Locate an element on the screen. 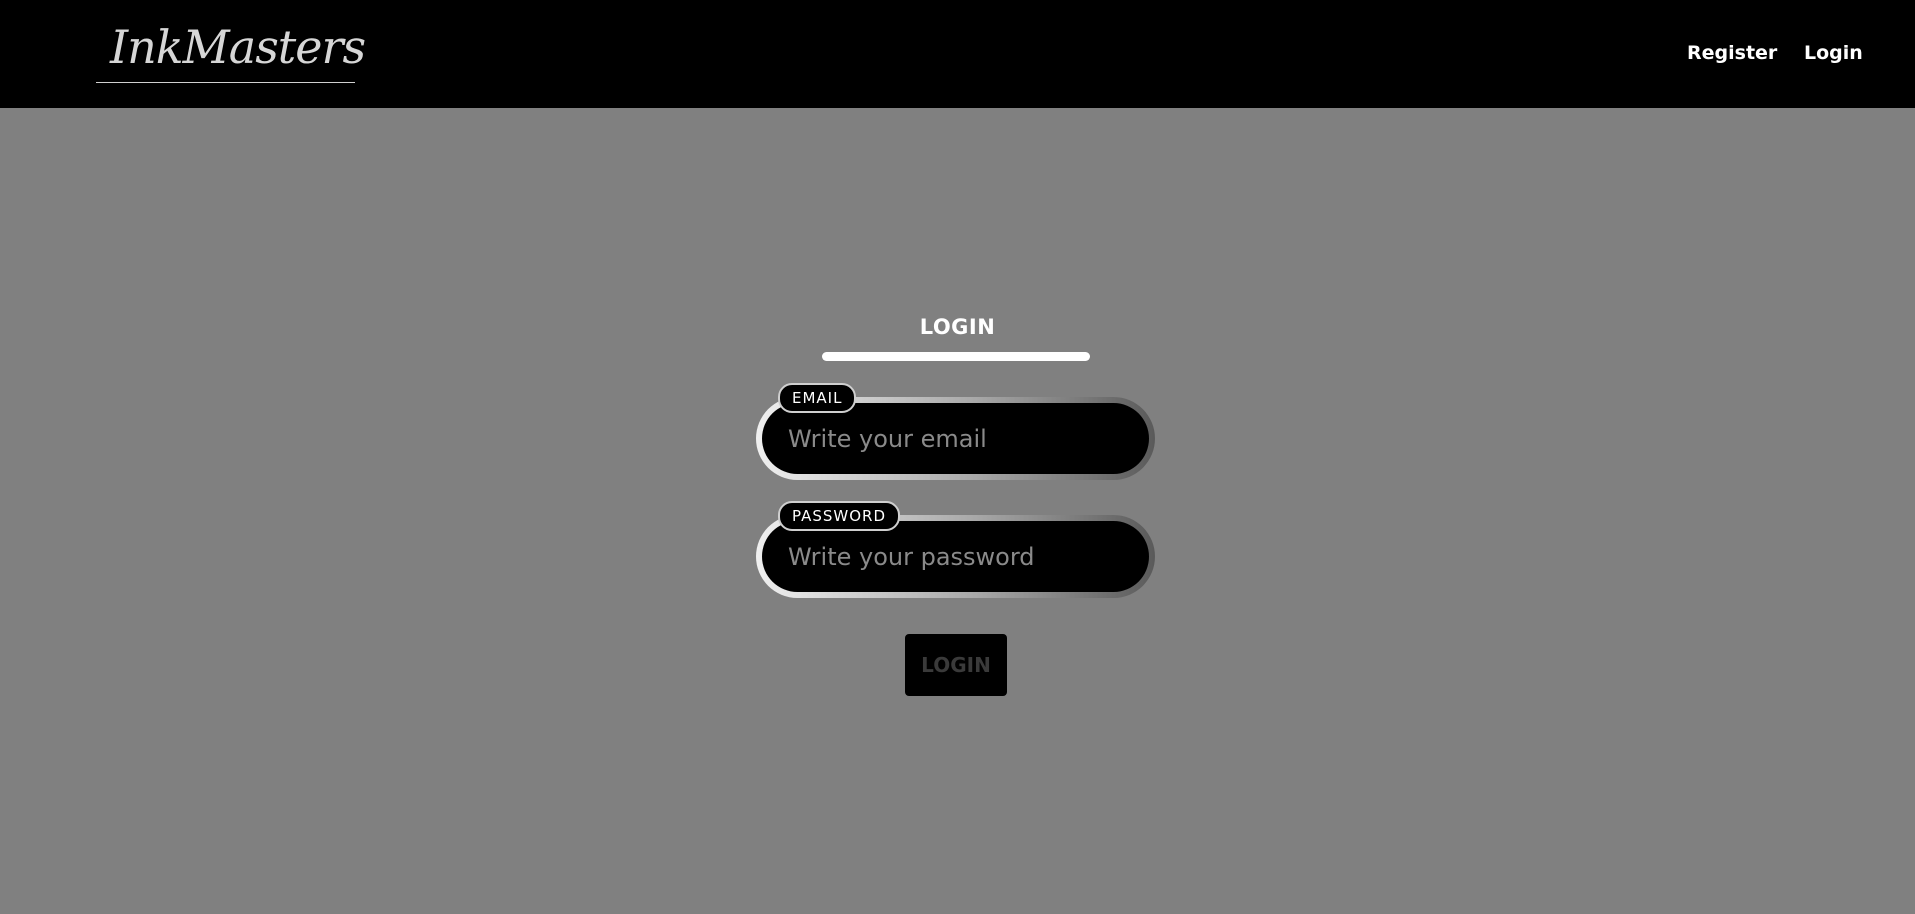 This screenshot has height=914, width=1915. email-input is located at coordinates (955, 438).